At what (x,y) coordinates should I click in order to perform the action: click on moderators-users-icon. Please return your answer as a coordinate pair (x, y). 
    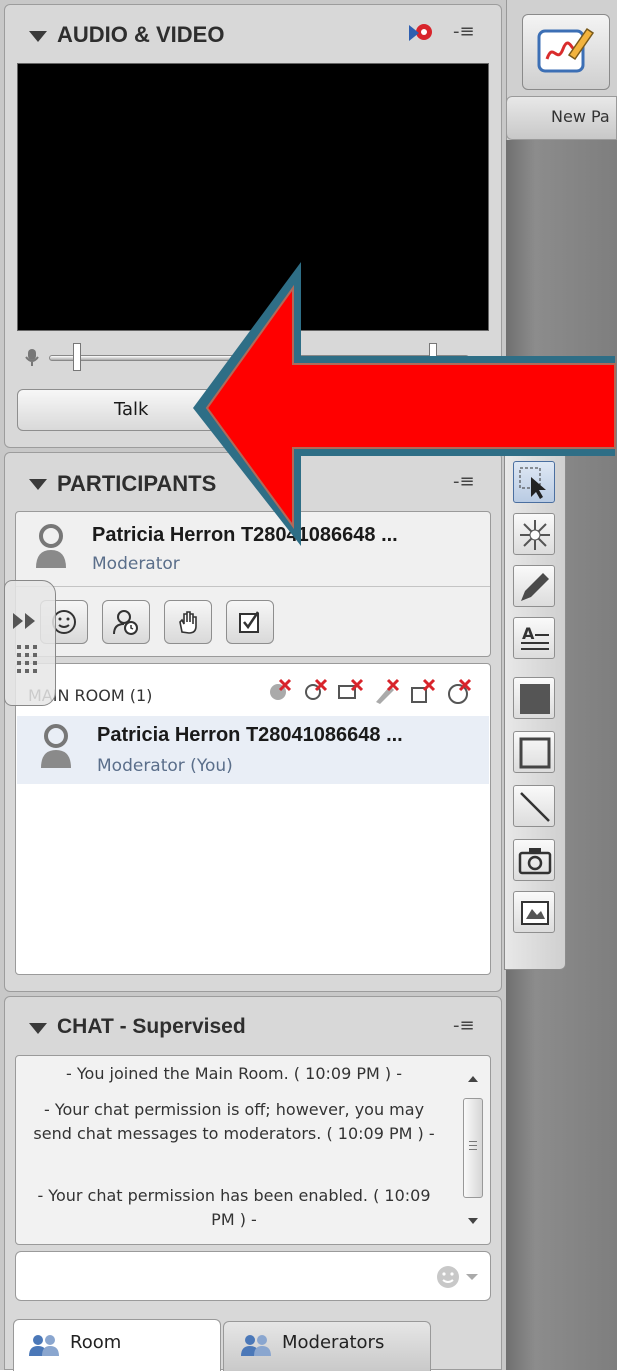
    Looking at the image, I should click on (256, 1345).